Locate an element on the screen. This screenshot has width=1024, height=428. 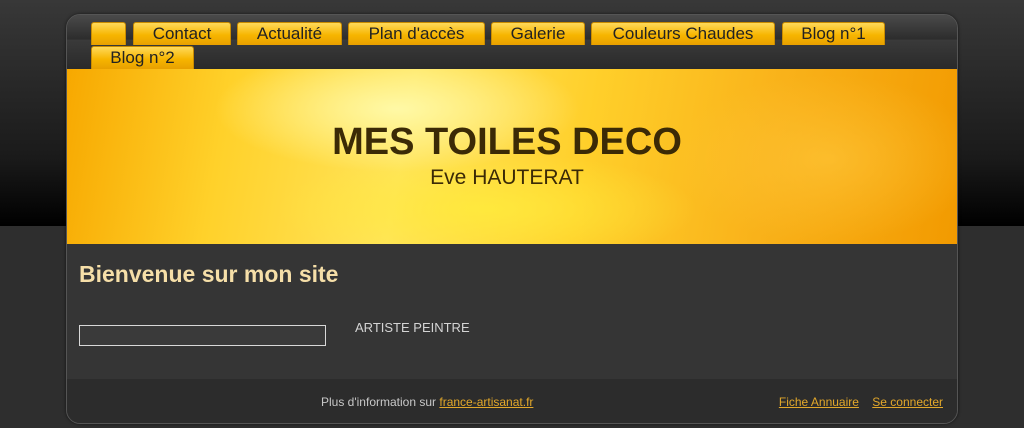
nav-item-galerie: Galerie is located at coordinates (538, 33).